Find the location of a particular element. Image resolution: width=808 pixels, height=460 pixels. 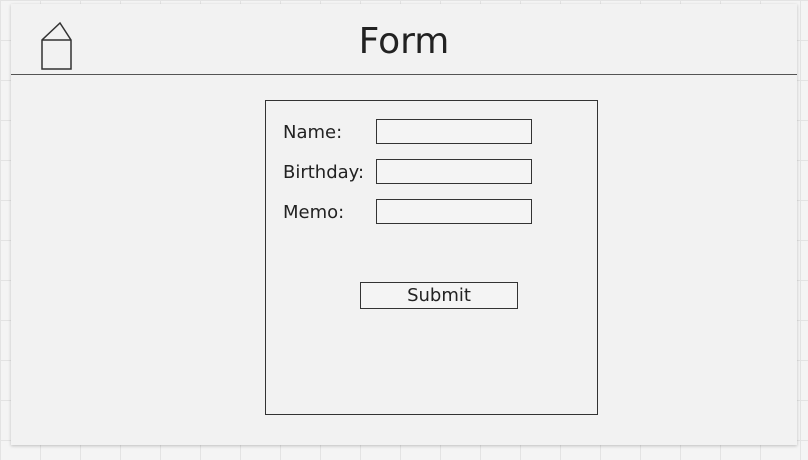

page-title: Form is located at coordinates (404, 41).